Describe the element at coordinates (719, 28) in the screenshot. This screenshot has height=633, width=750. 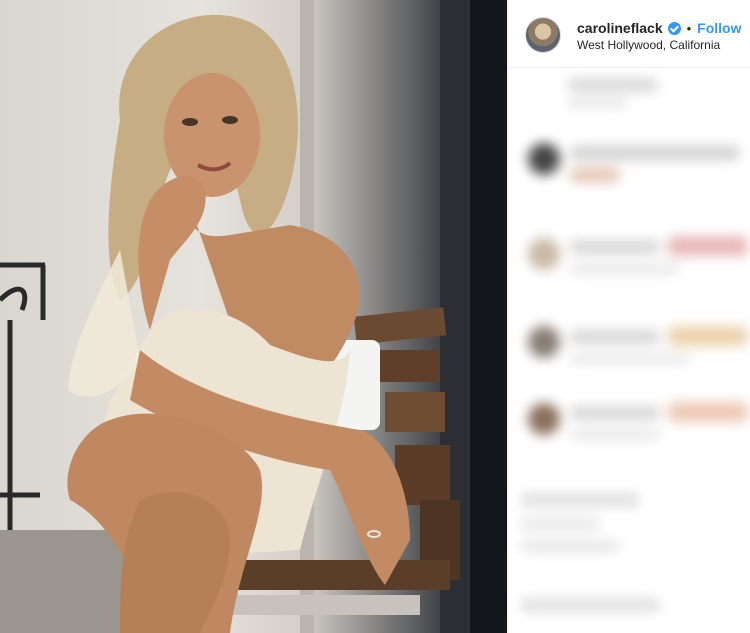
I see `follow-button: Follow` at that location.